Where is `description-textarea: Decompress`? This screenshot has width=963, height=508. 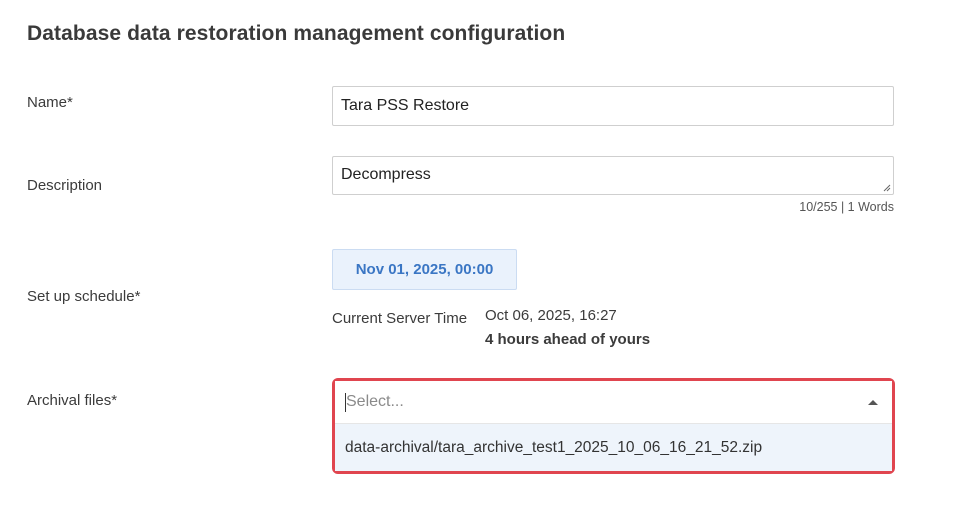
description-textarea: Decompress is located at coordinates (613, 175).